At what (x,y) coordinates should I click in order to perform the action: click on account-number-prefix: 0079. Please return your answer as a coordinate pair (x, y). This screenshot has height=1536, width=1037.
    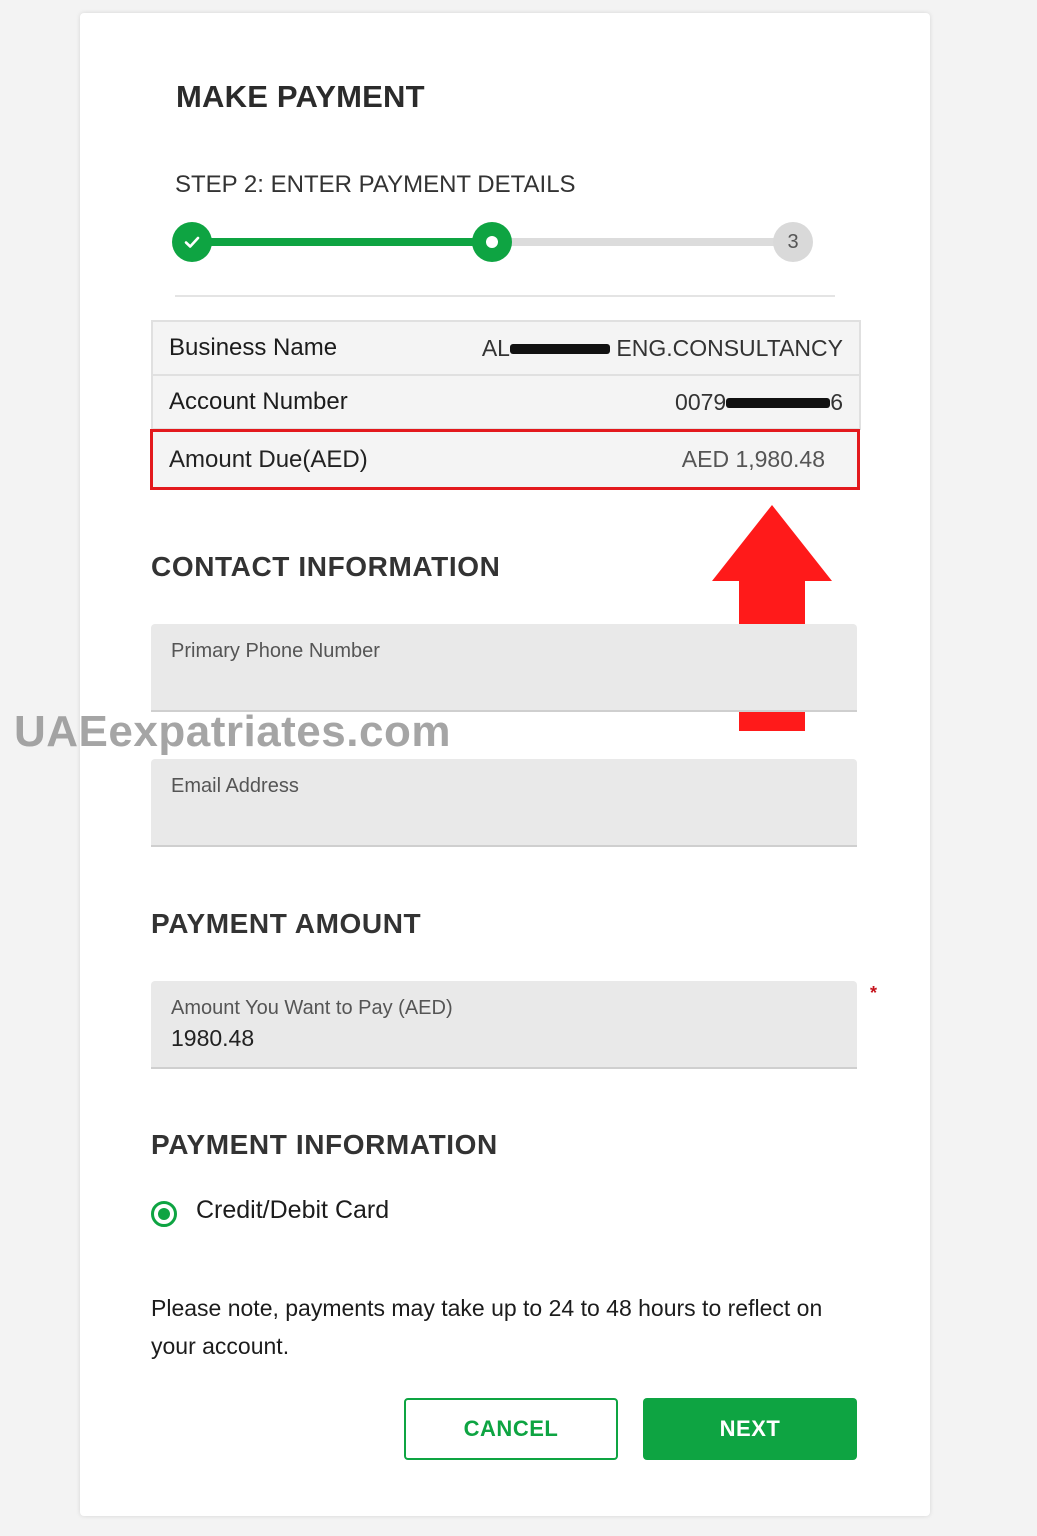
    Looking at the image, I should click on (701, 401).